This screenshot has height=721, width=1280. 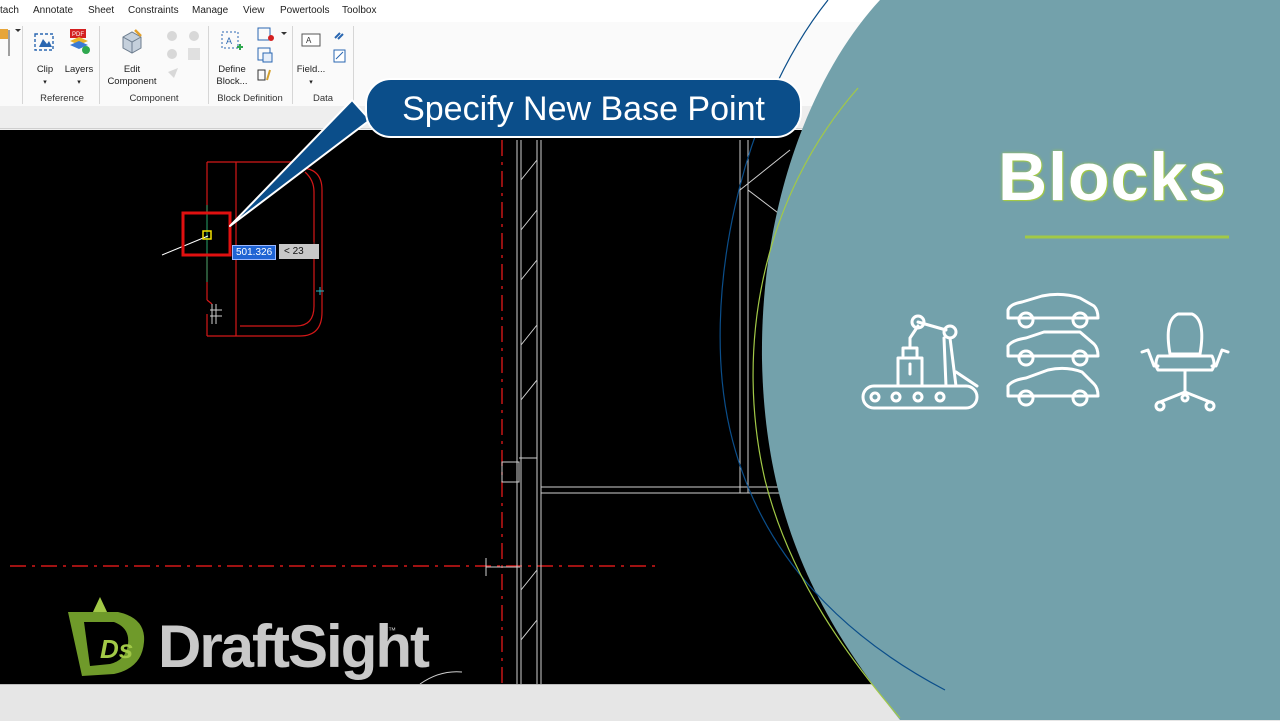 I want to click on draftsight-logo-tm: ™, so click(x=392, y=630).